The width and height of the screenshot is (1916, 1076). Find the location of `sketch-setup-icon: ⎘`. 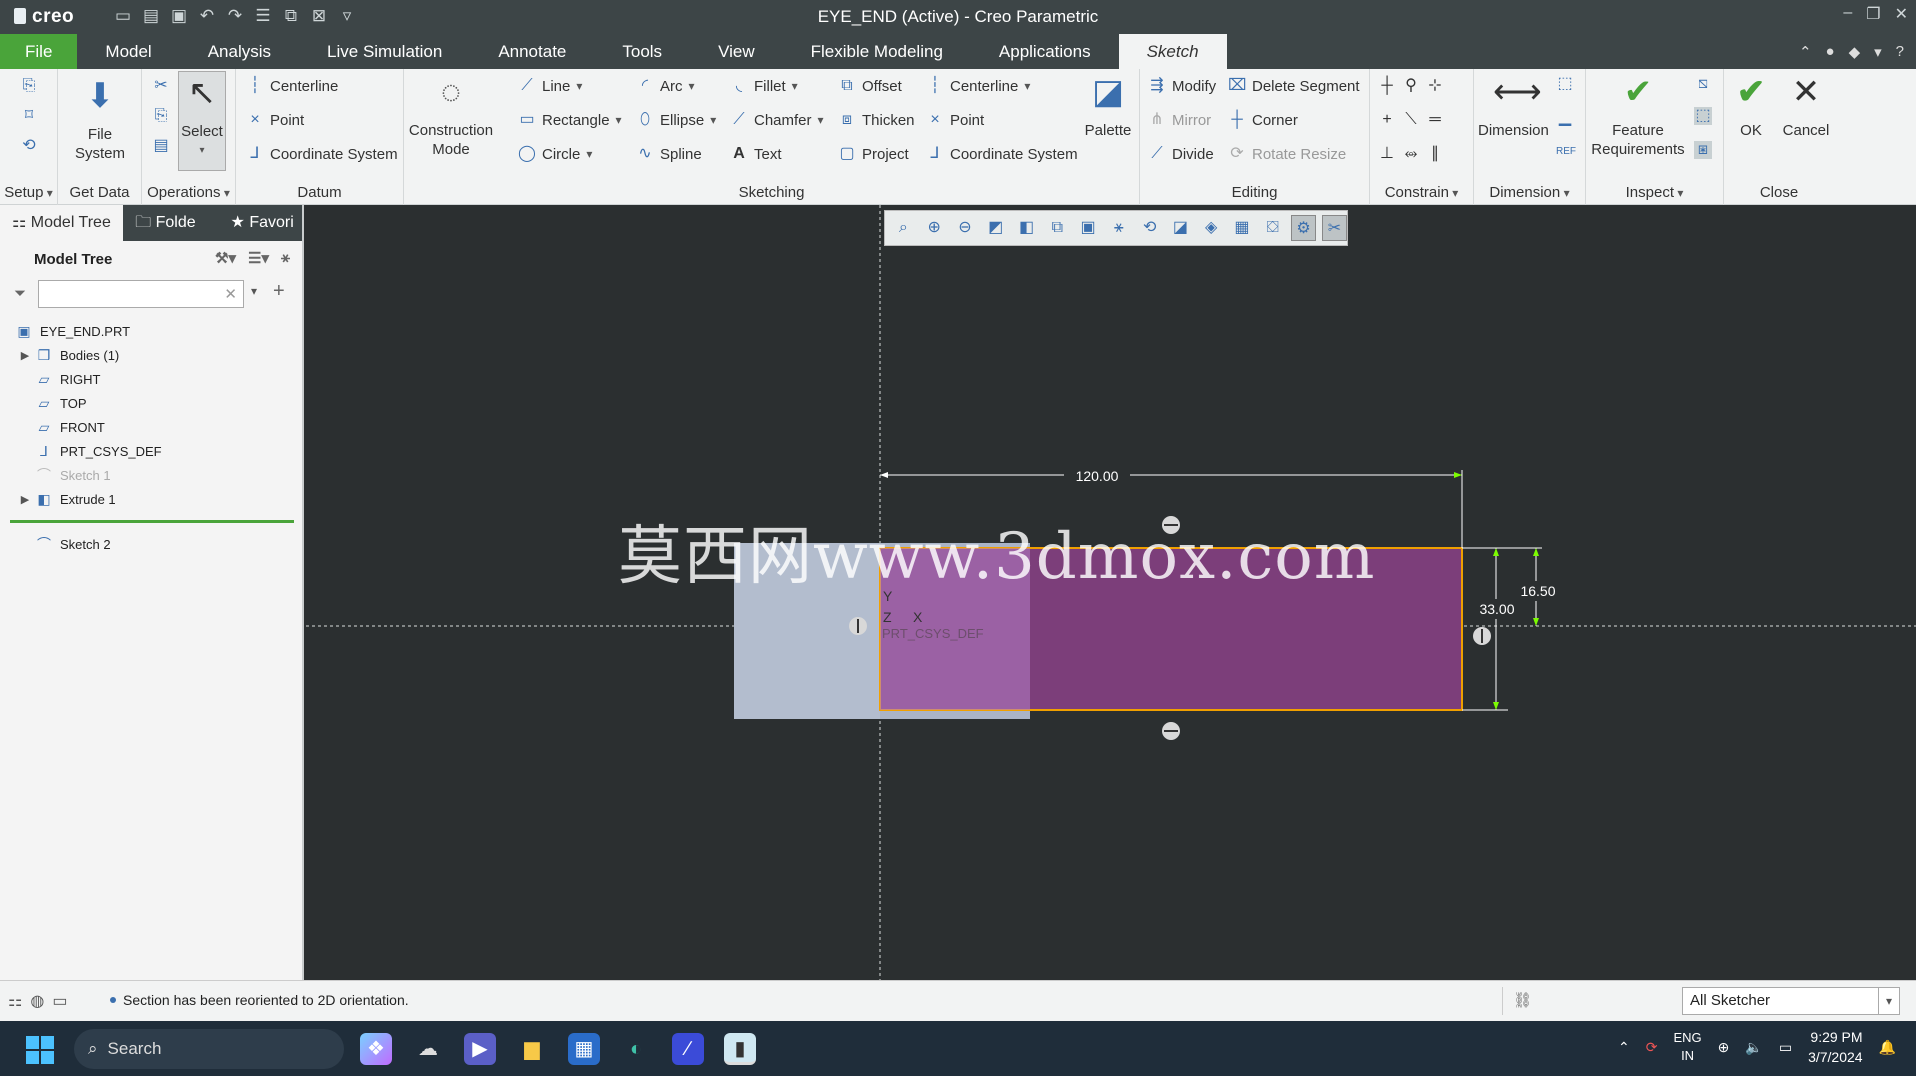

sketch-setup-icon: ⎘ is located at coordinates (29, 86).